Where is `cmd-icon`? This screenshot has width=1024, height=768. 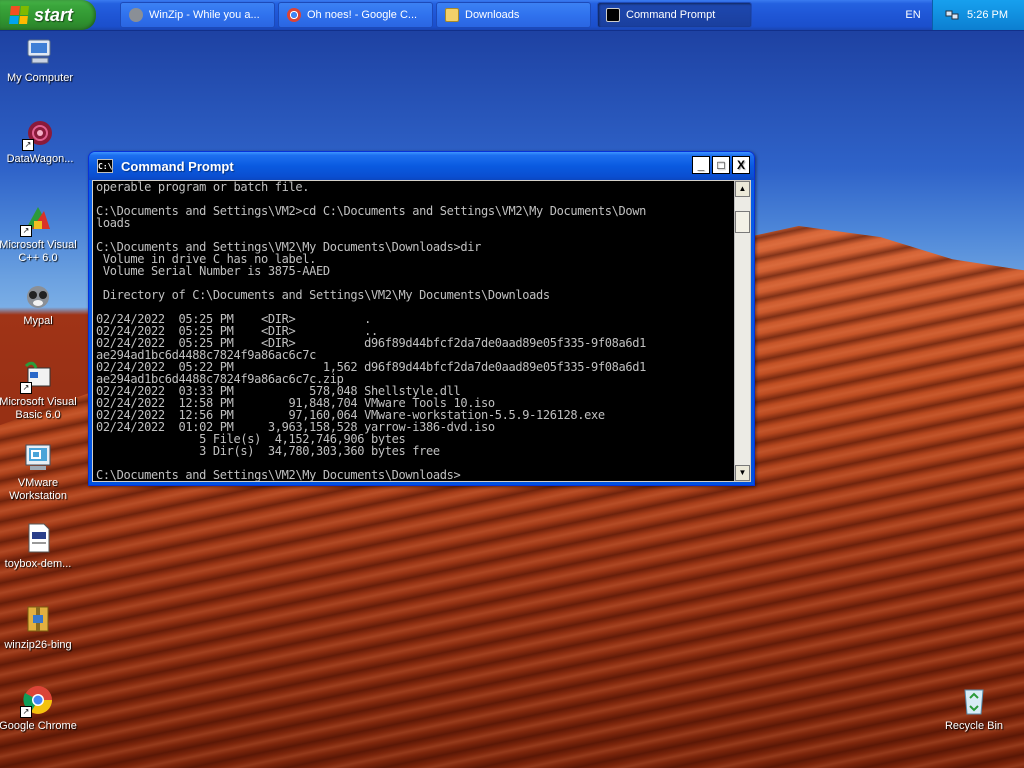 cmd-icon is located at coordinates (613, 15).